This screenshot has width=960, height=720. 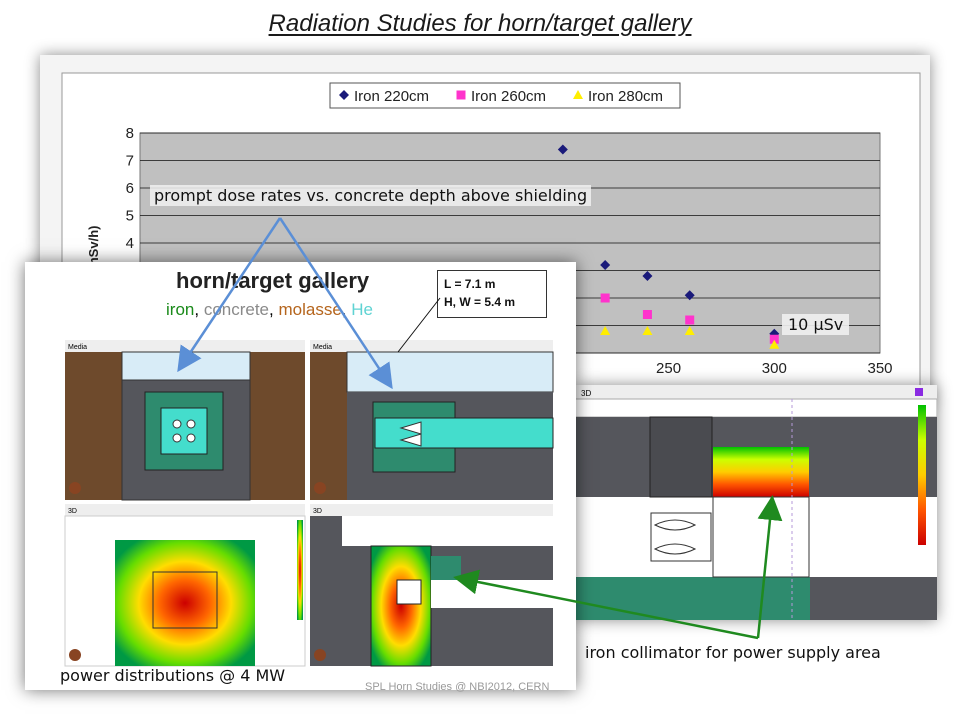 What do you see at coordinates (173, 675) in the screenshot?
I see `power-annotation: power distributions @ 4 MW` at bounding box center [173, 675].